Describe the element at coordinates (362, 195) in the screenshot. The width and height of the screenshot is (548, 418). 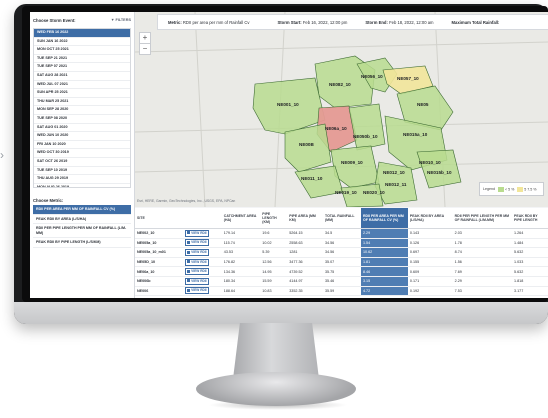
I see `catchment-NE019` at that location.